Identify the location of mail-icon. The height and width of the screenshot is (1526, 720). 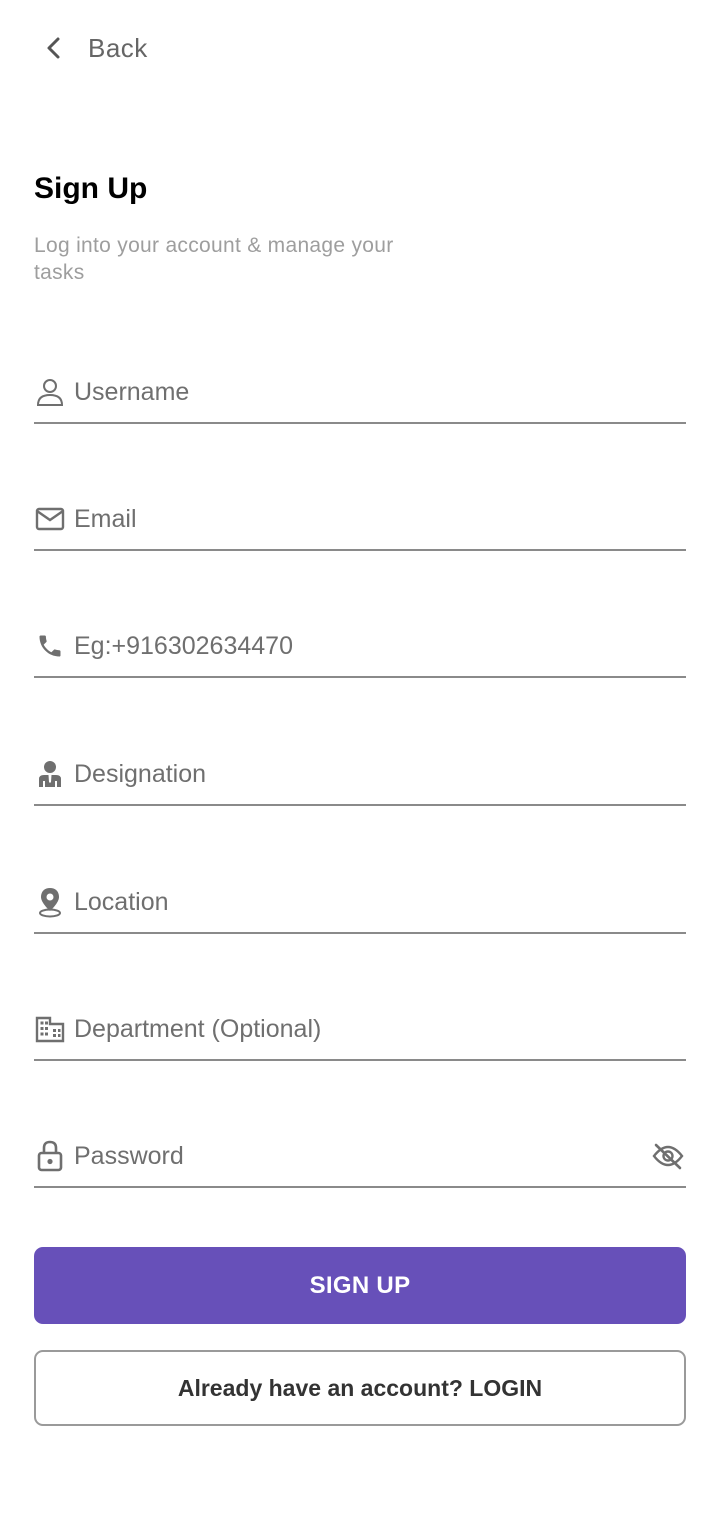
(50, 519).